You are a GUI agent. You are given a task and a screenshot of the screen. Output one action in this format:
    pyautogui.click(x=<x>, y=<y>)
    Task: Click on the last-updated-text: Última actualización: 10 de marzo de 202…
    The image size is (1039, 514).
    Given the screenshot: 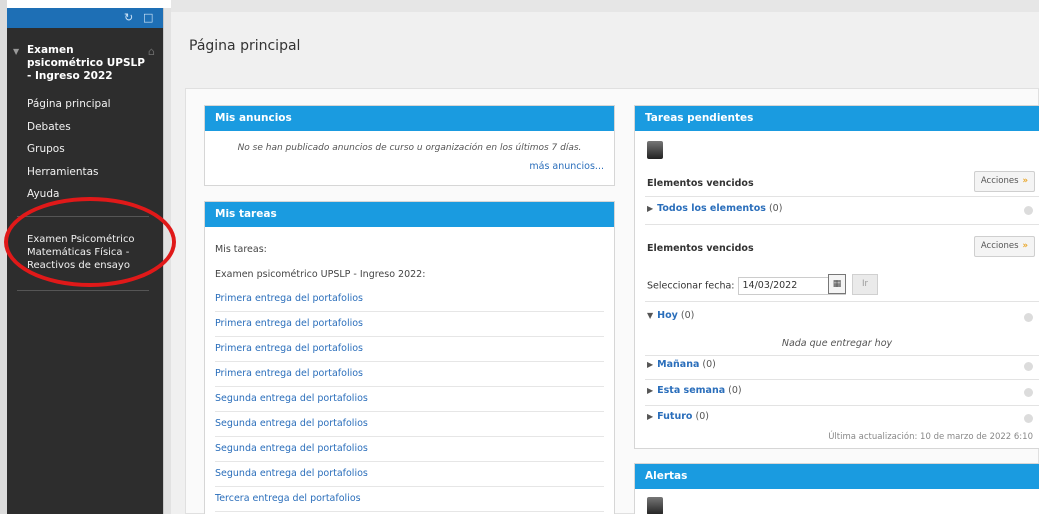 What is the action you would take?
    pyautogui.click(x=930, y=437)
    